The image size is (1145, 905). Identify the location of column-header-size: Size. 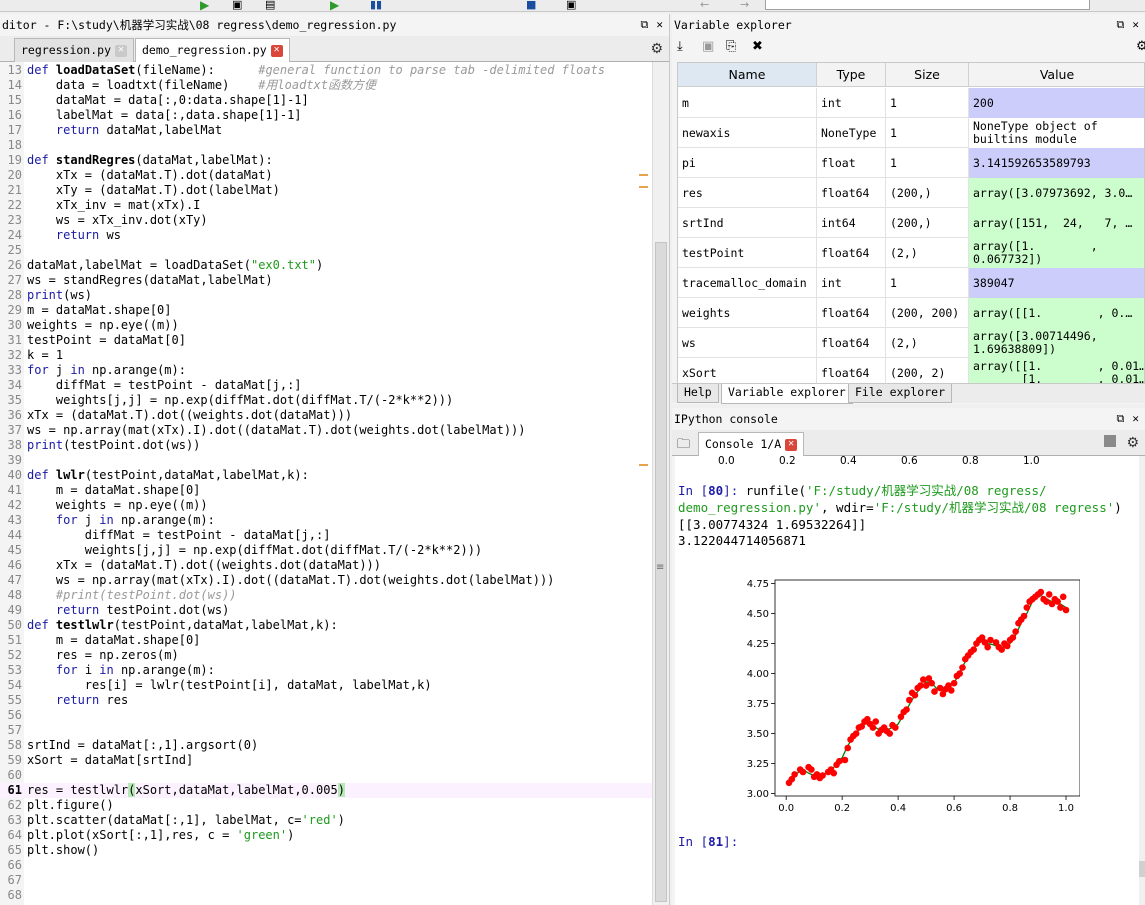
(927, 75).